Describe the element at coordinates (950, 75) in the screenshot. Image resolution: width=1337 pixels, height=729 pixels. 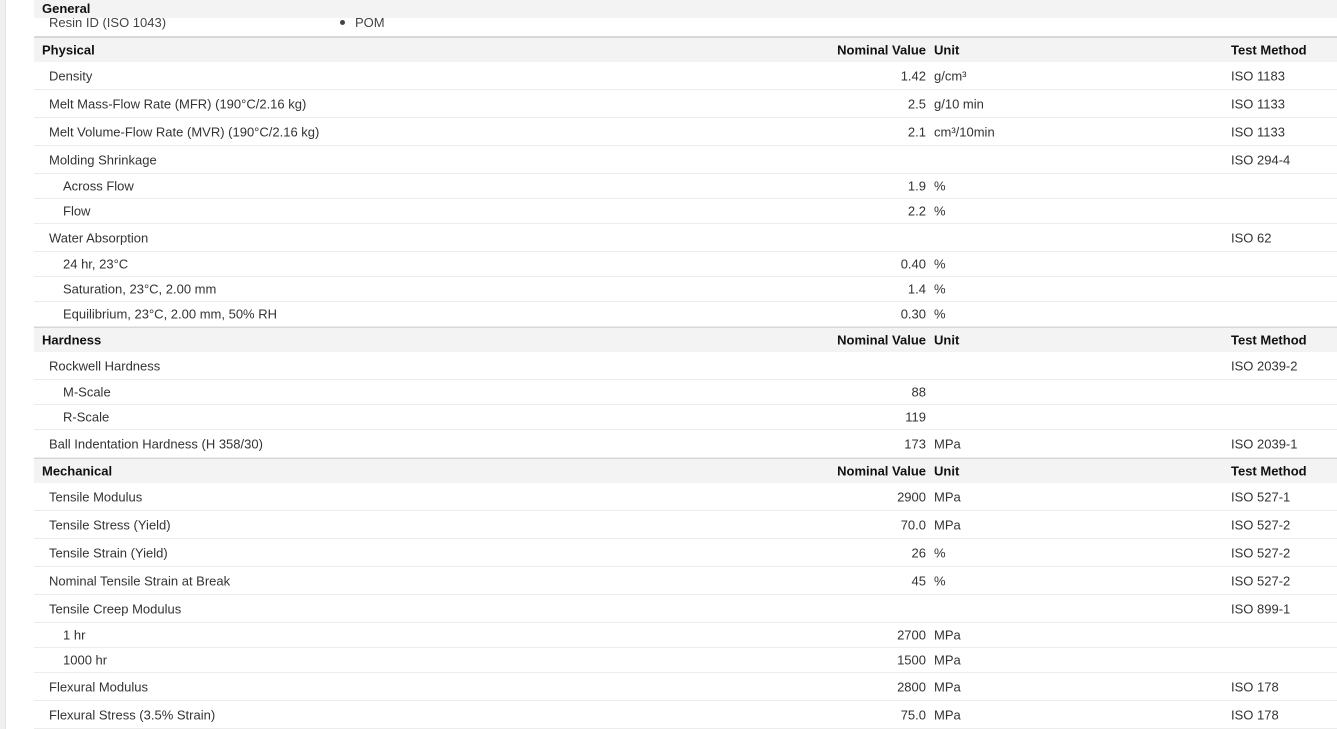
I see `unit: g/cm³` at that location.